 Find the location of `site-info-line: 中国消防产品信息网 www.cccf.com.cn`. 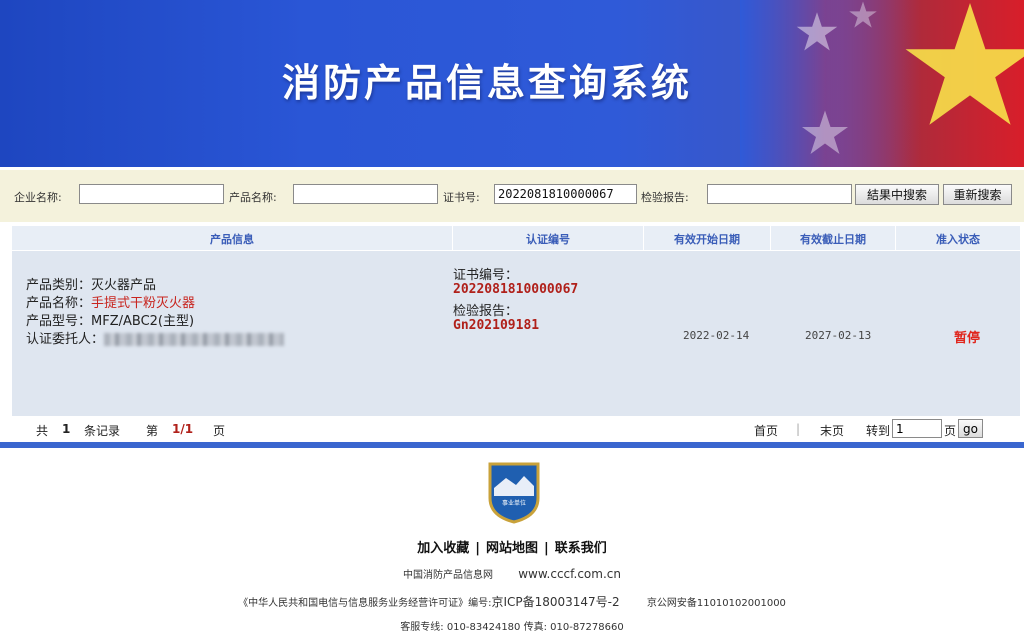

site-info-line: 中国消防产品信息网 www.cccf.com.cn is located at coordinates (512, 573).